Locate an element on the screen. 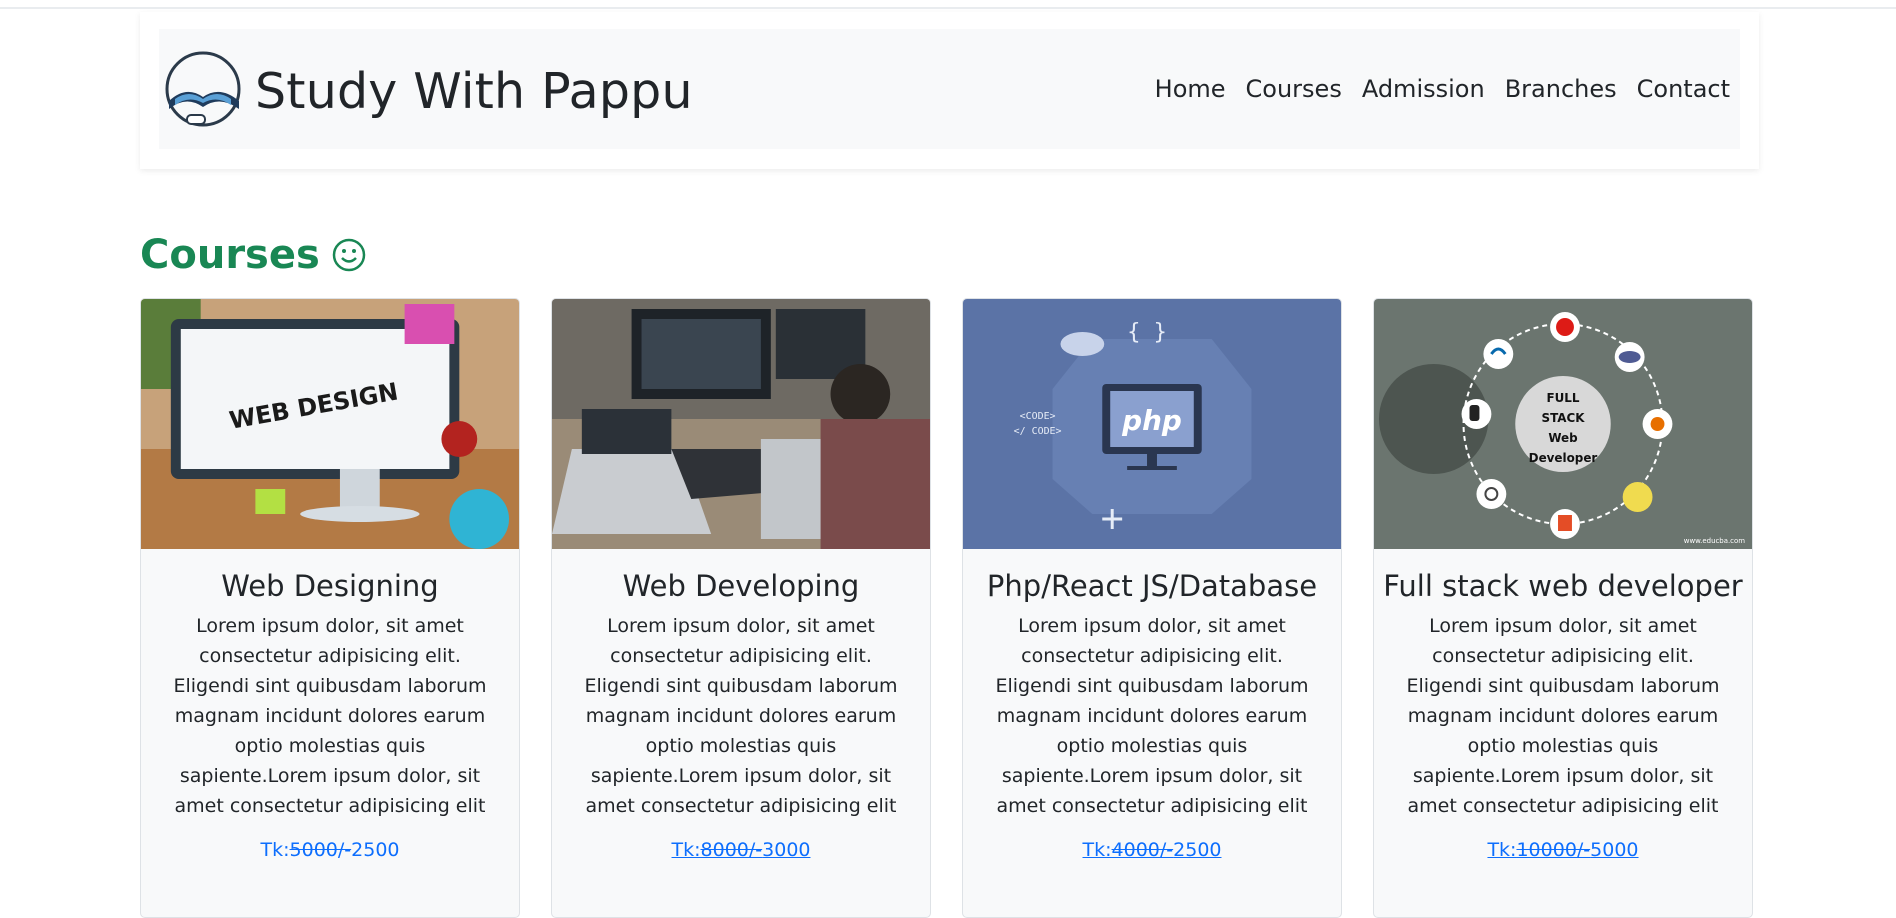  nav-courses: Courses is located at coordinates (1294, 89).